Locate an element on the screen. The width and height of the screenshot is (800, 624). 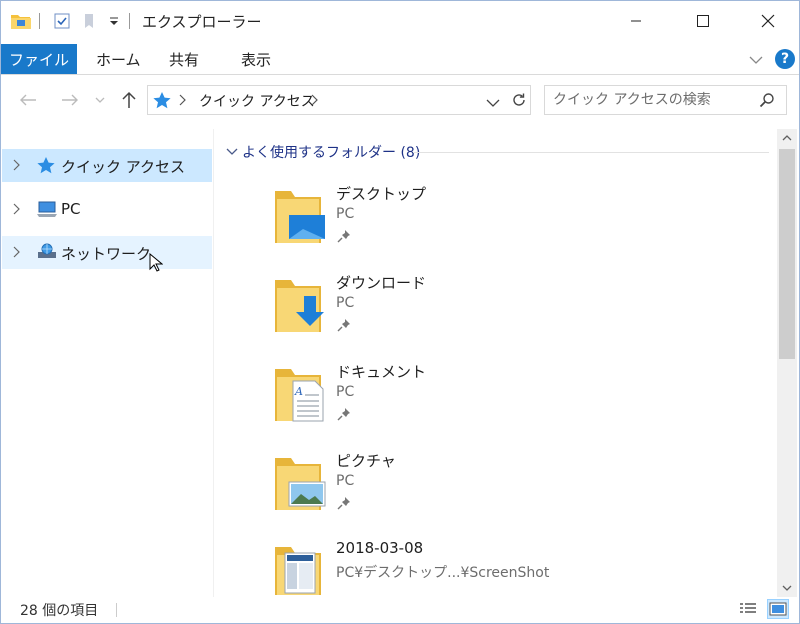
ribbon-tabs: ファイル ホーム 共有 表示 ? is located at coordinates (400, 59).